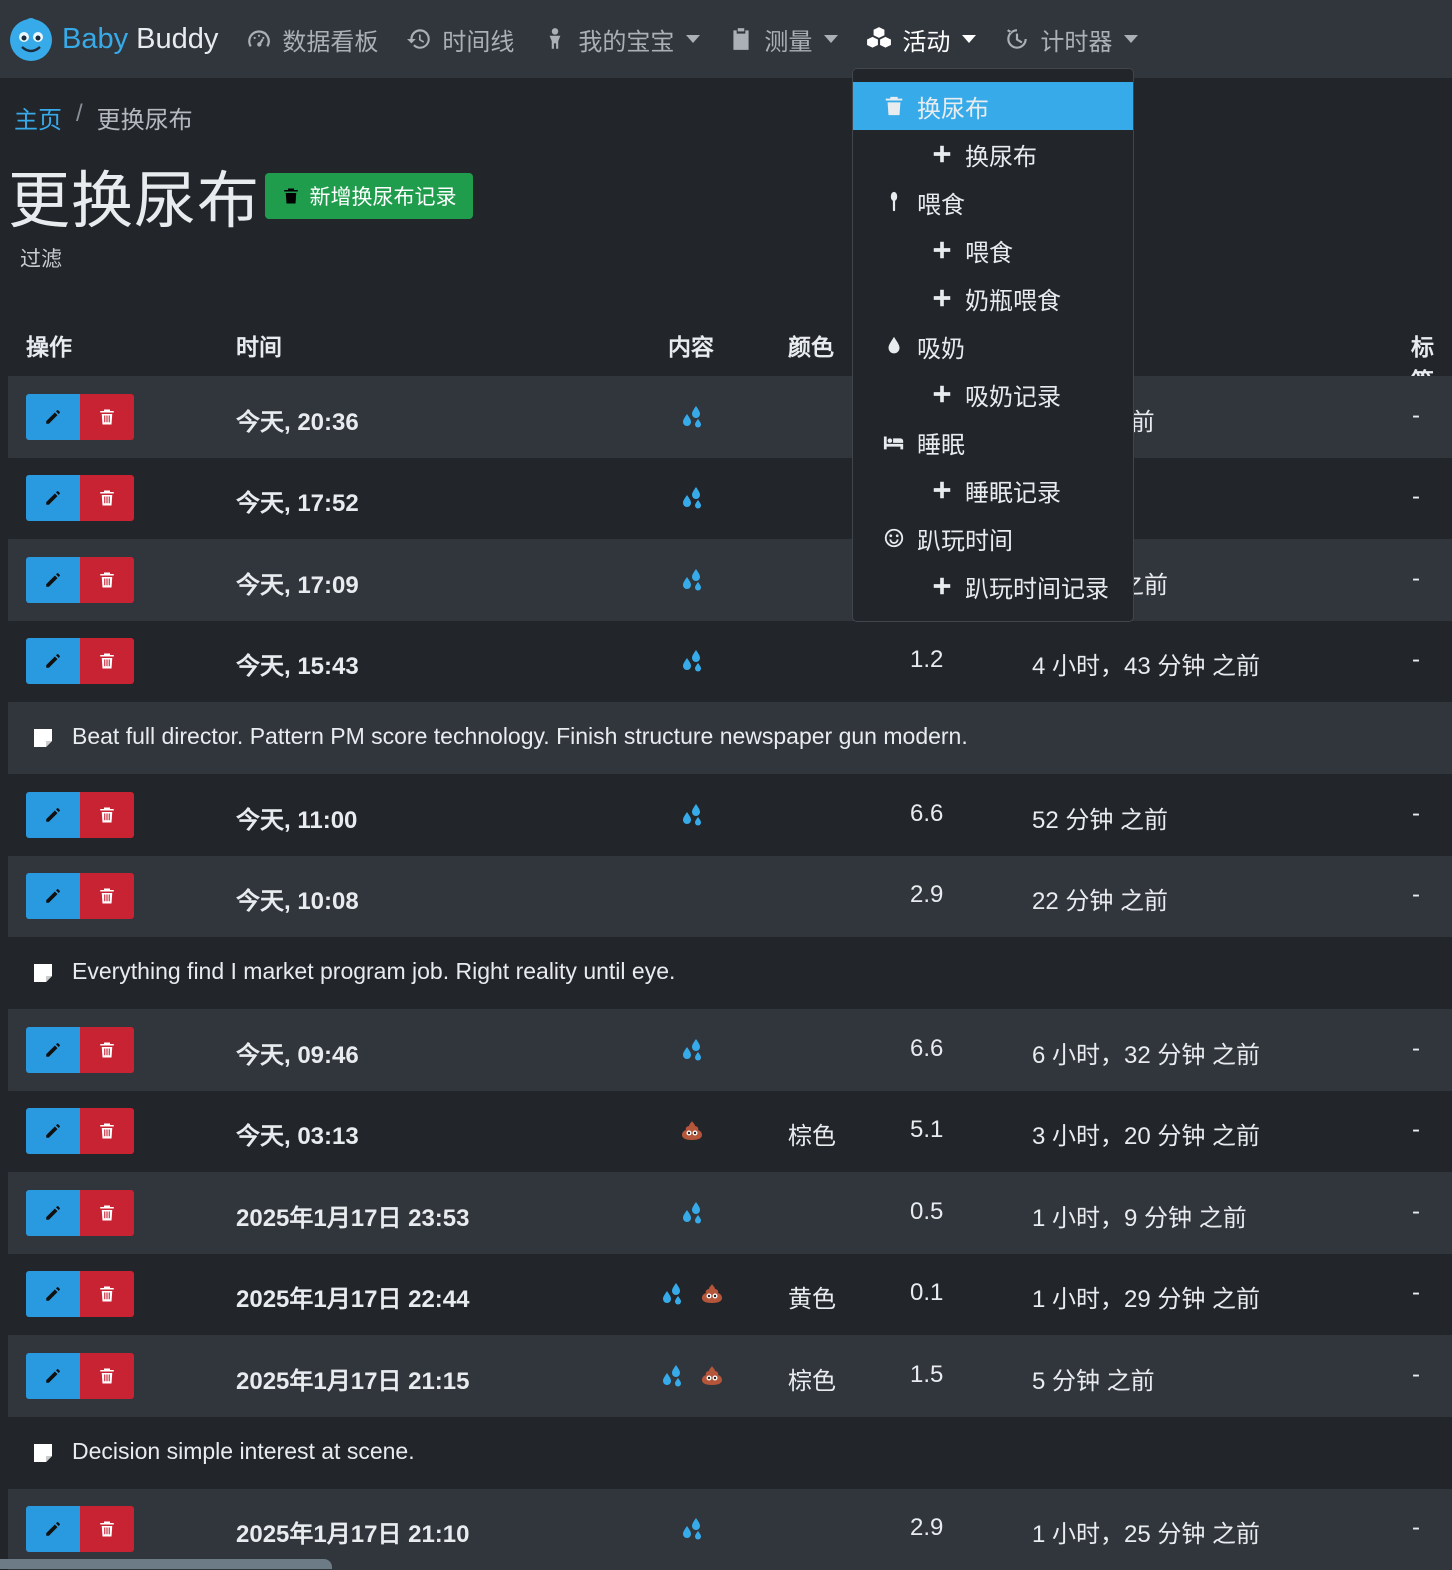 The image size is (1452, 1570). Describe the element at coordinates (993, 154) in the screenshot. I see `menu-item-add-1: 换尿布` at that location.